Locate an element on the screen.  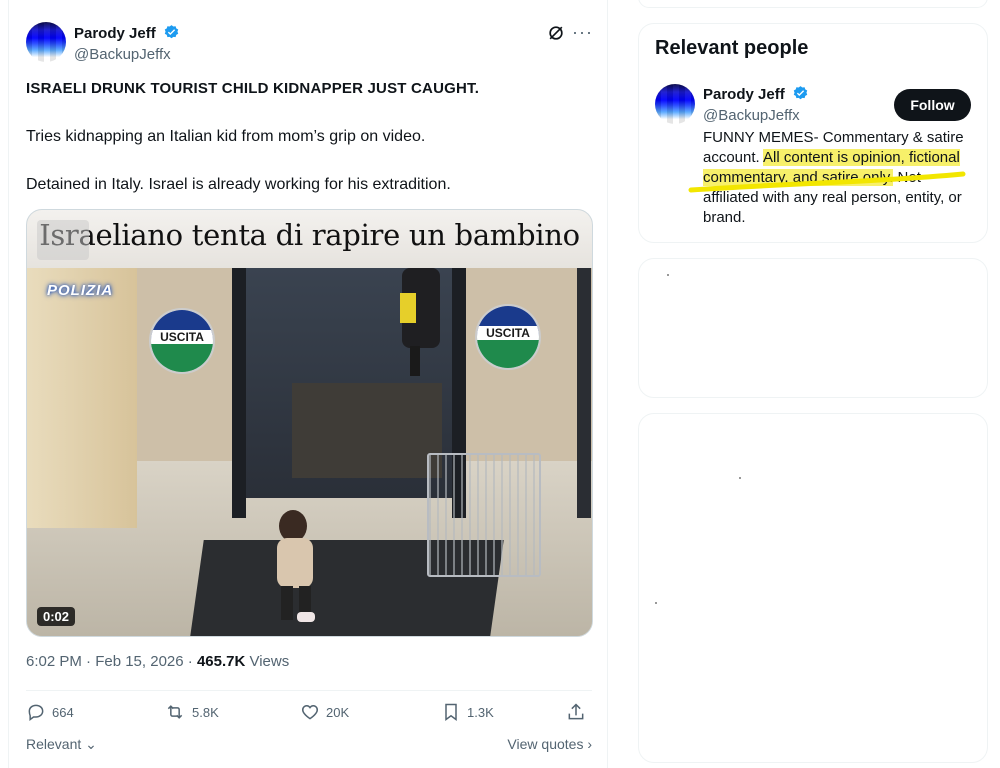
relevant-sort: Relevant ⌄ is located at coordinates (61, 744).